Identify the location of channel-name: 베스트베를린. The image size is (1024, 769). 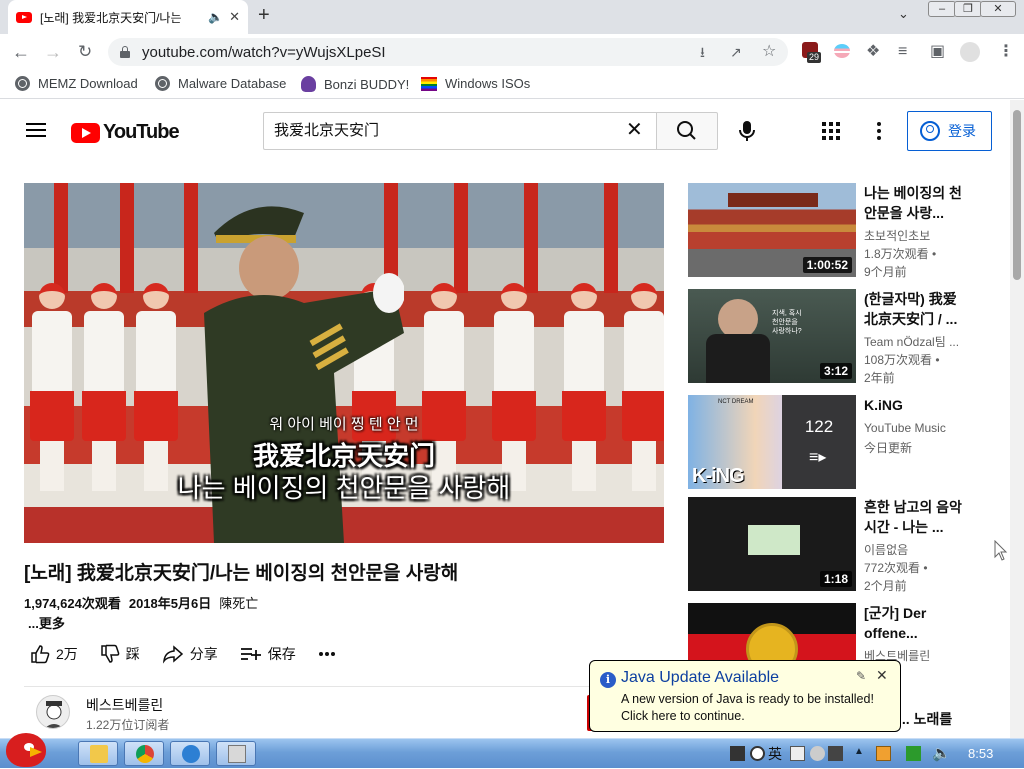
(124, 705).